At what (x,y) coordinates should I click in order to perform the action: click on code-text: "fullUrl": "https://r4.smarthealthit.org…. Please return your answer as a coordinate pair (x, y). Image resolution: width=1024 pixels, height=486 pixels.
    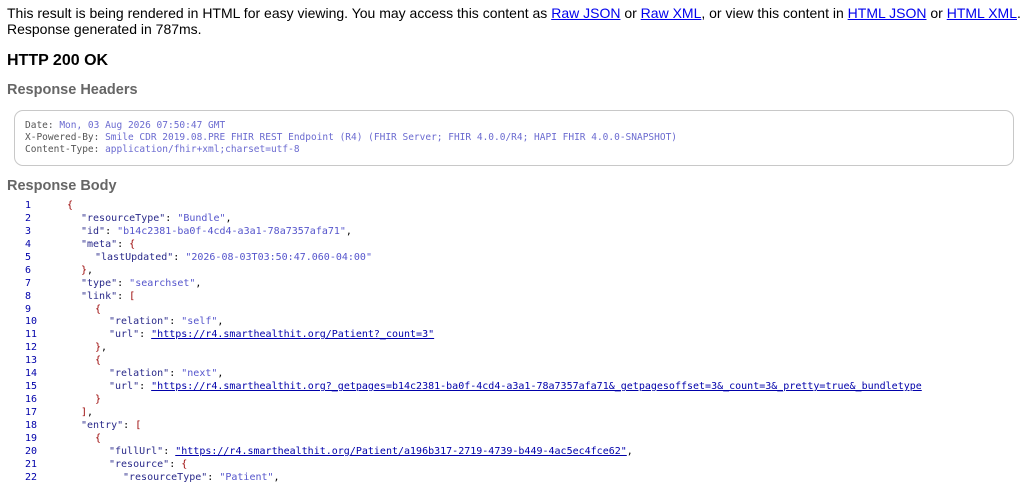
    Looking at the image, I should click on (350, 452).